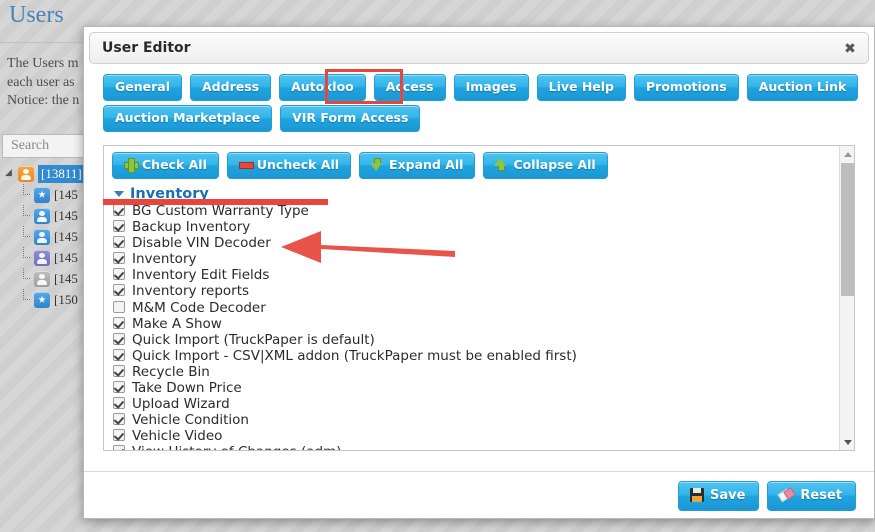 Image resolution: width=875 pixels, height=532 pixels. I want to click on expand-all-label: Expand All, so click(426, 164).